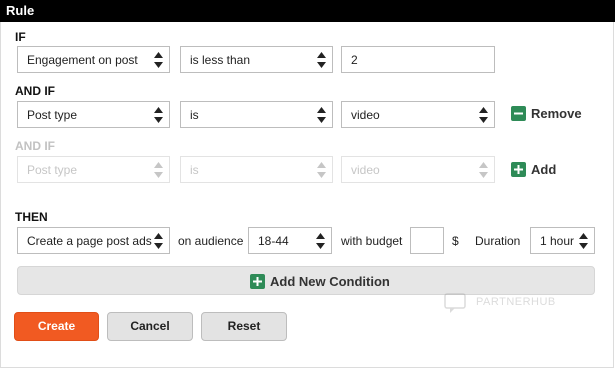 The image size is (615, 368). What do you see at coordinates (418, 114) in the screenshot?
I see `and-if-value-select: video` at bounding box center [418, 114].